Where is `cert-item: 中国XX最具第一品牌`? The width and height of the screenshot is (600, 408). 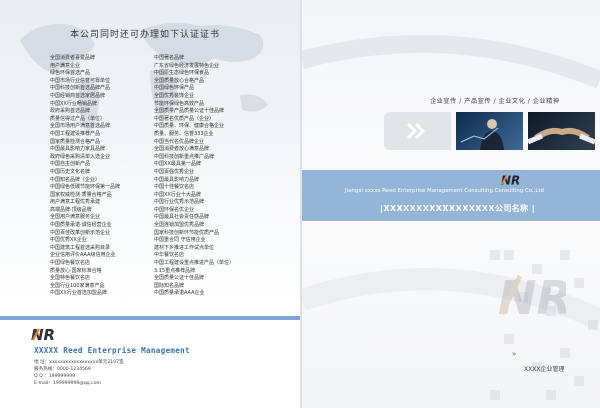 cert-item: 中国XX最具第一品牌 is located at coordinates (177, 164).